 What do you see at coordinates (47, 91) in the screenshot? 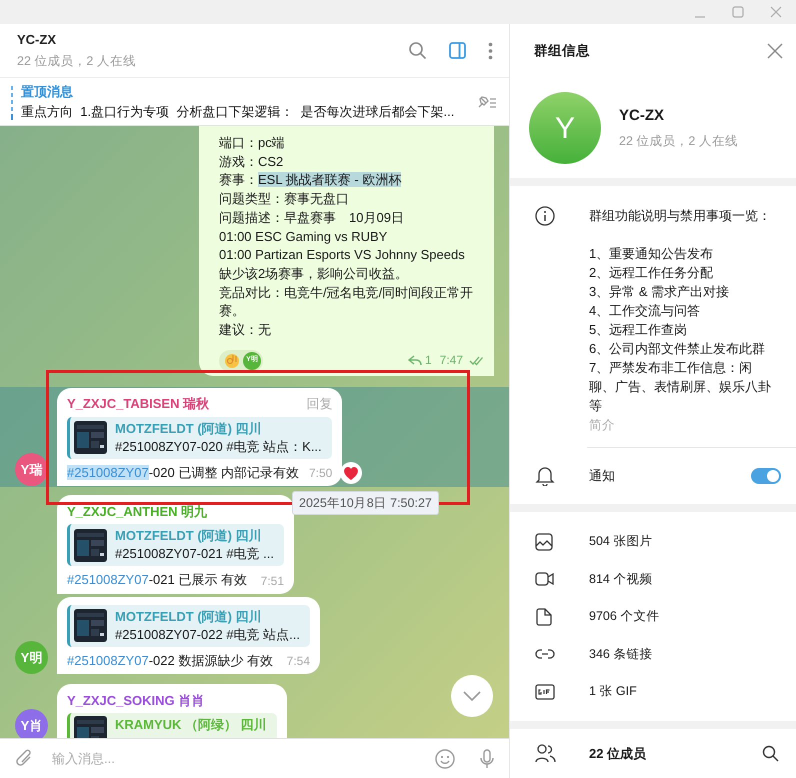
I see `pinned-label: 置顶消息` at bounding box center [47, 91].